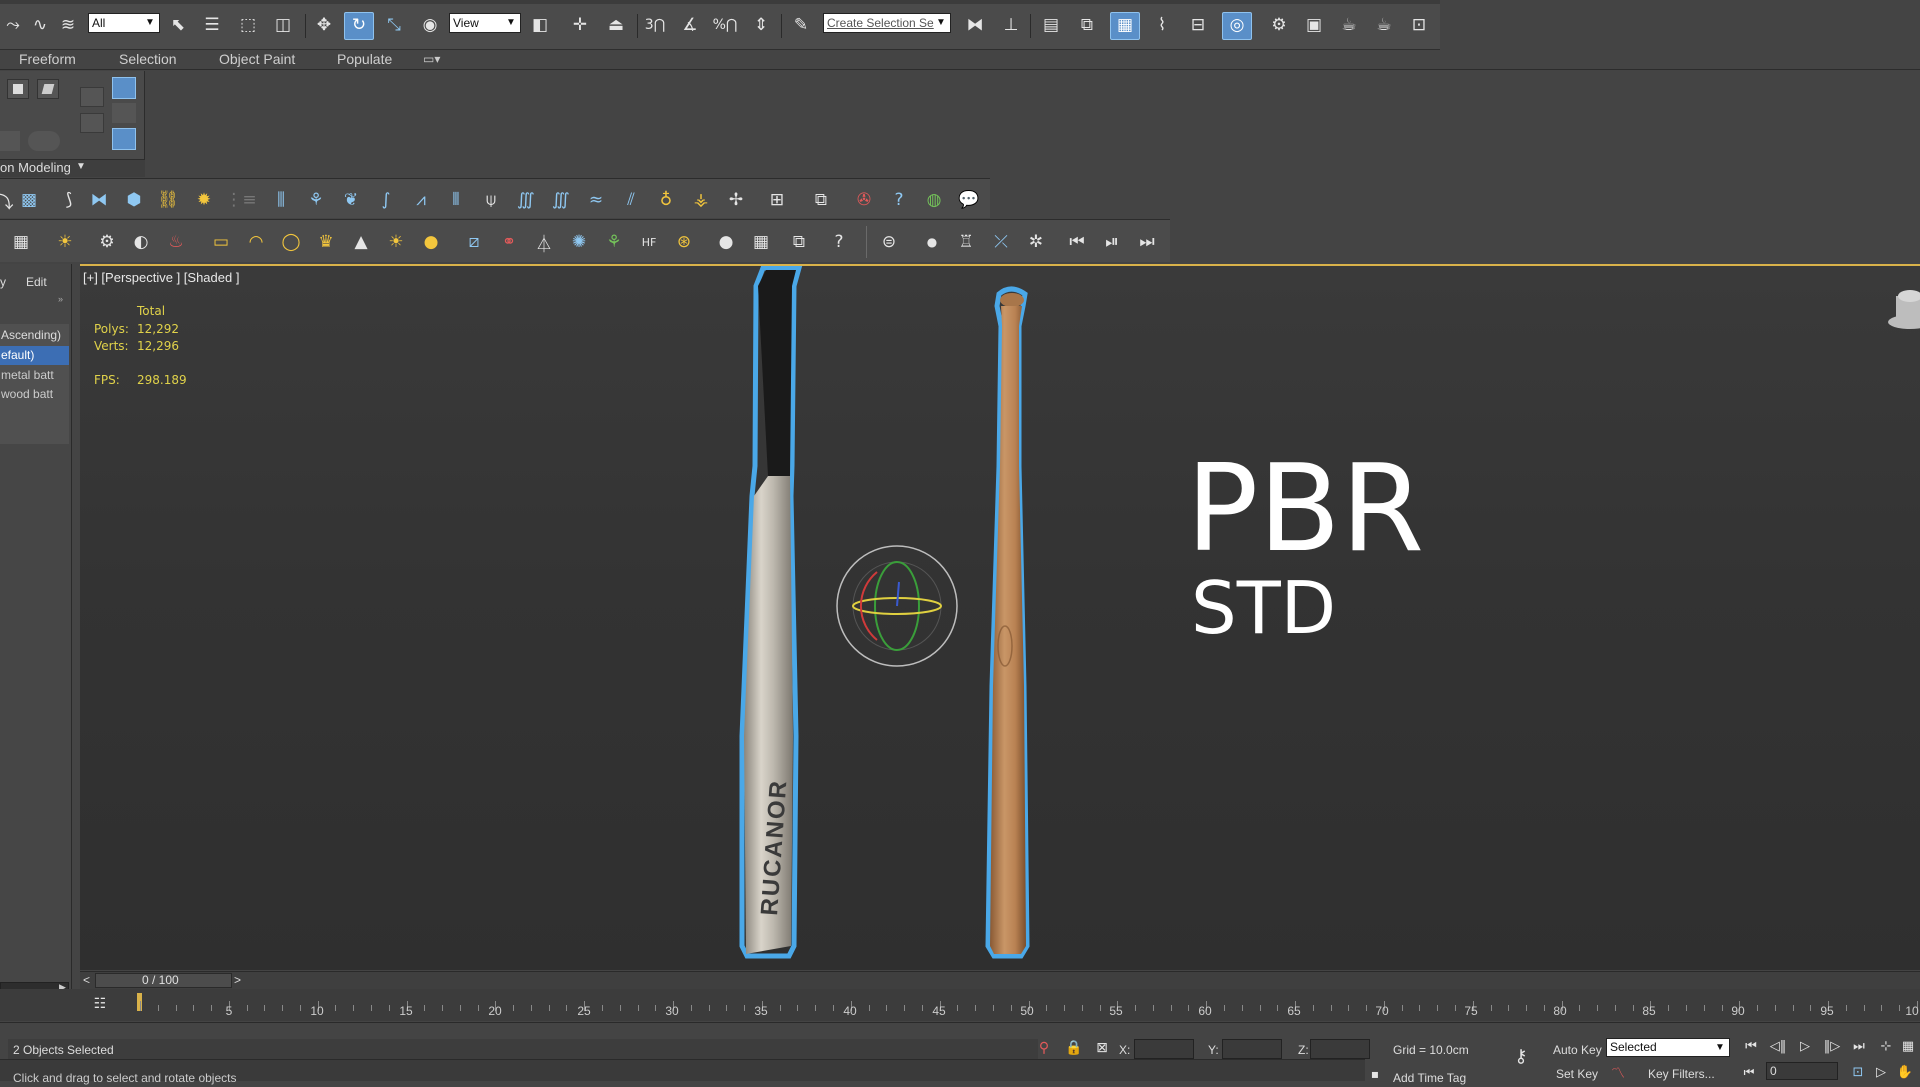 This screenshot has width=1920, height=1087. What do you see at coordinates (176, 242) in the screenshot?
I see `teapot-icon: ♨` at bounding box center [176, 242].